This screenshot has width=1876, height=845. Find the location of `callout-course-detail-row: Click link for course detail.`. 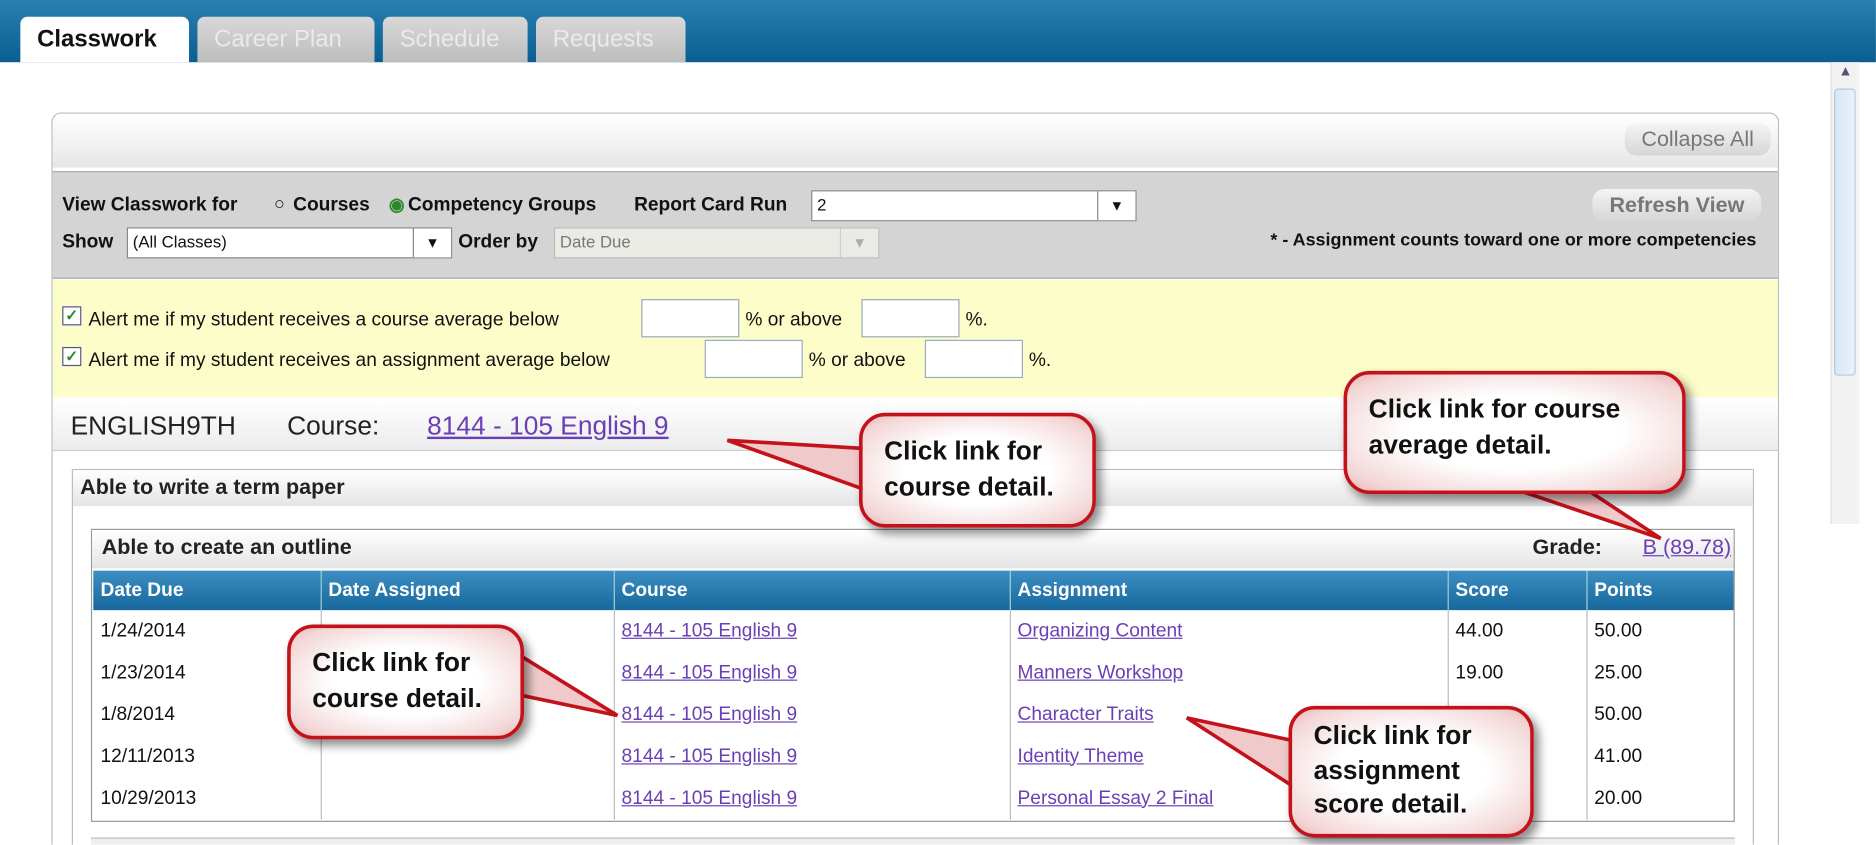

callout-course-detail-row: Click link for course detail. is located at coordinates (406, 682).